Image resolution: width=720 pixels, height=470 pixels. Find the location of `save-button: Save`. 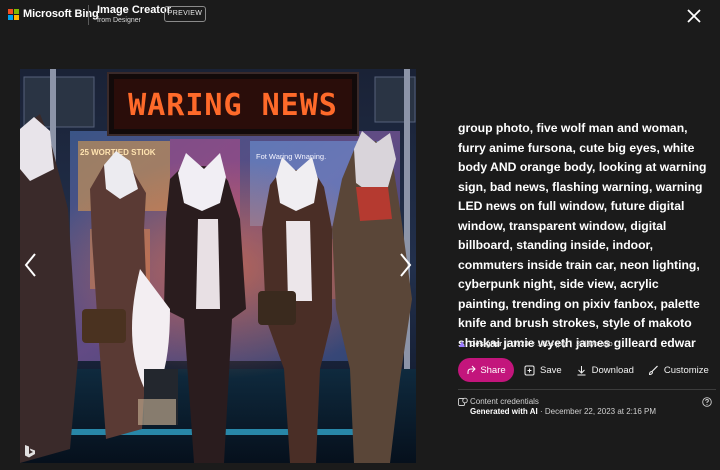

save-button: Save is located at coordinates (543, 370).